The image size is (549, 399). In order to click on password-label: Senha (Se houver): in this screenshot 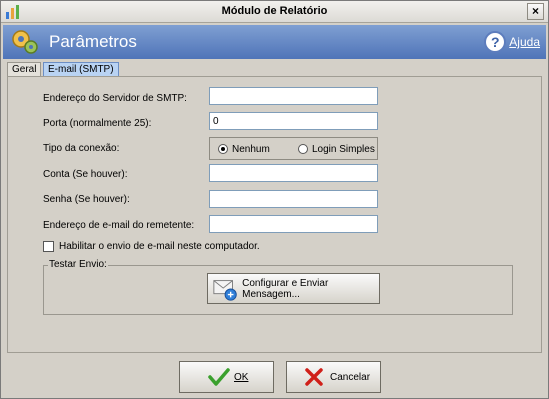, I will do `click(86, 199)`.